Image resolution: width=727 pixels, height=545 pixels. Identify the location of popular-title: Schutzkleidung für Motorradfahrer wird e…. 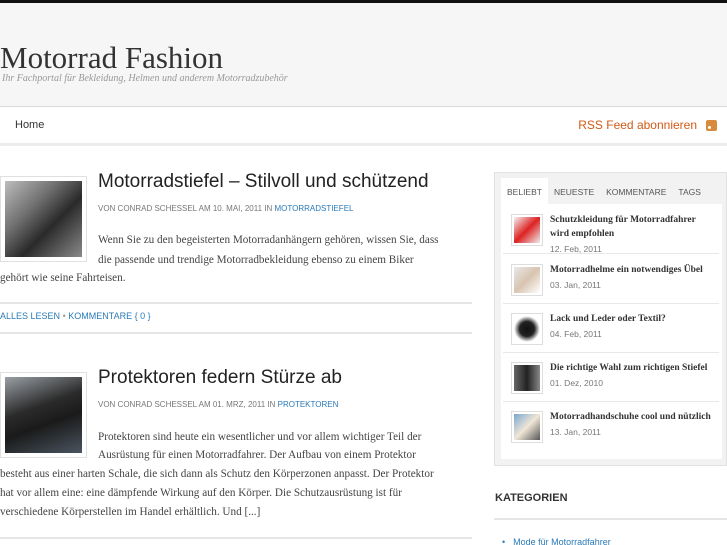
(632, 227).